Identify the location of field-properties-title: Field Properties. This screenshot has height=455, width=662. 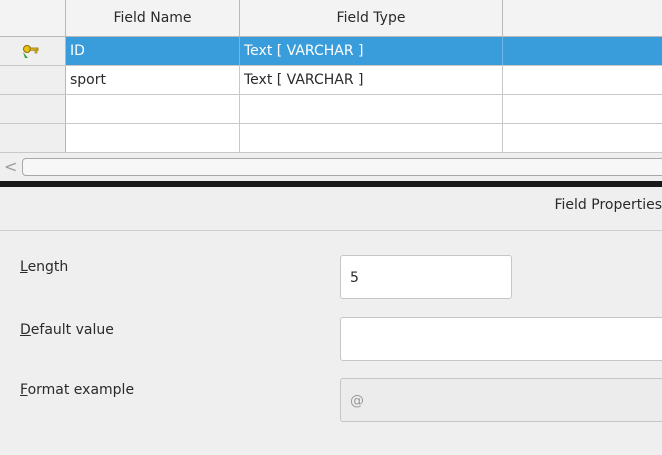
(608, 205).